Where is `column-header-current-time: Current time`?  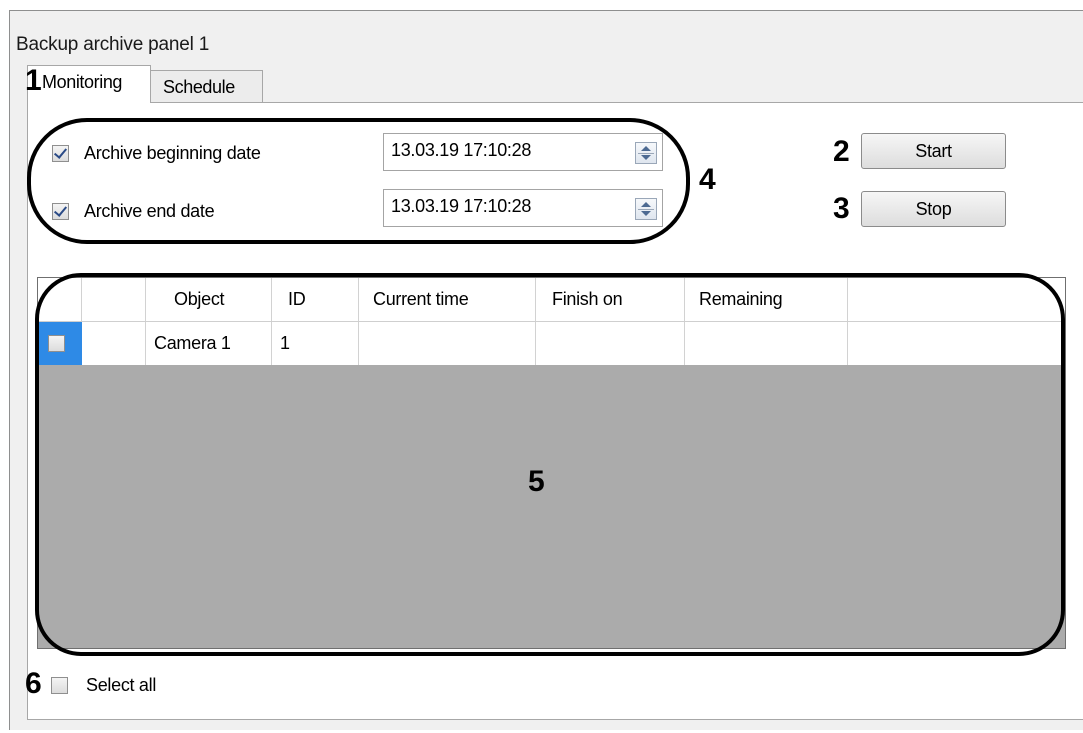
column-header-current-time: Current time is located at coordinates (447, 299).